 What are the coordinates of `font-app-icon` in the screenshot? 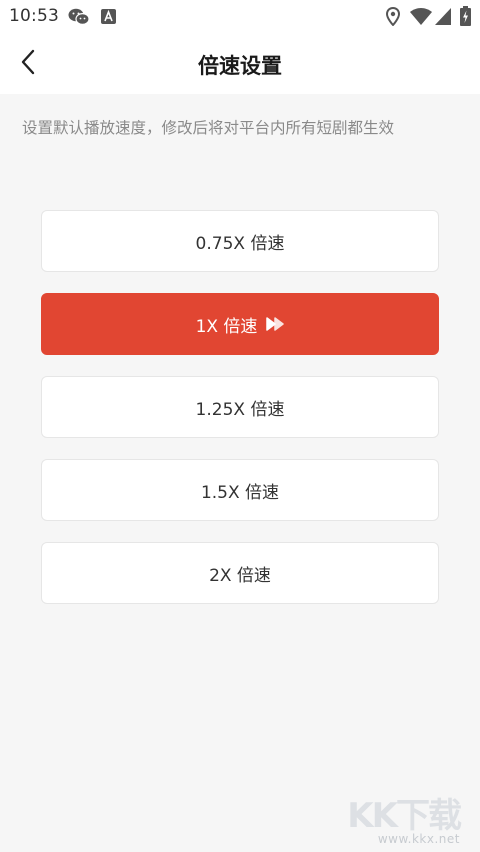 It's located at (108, 18).